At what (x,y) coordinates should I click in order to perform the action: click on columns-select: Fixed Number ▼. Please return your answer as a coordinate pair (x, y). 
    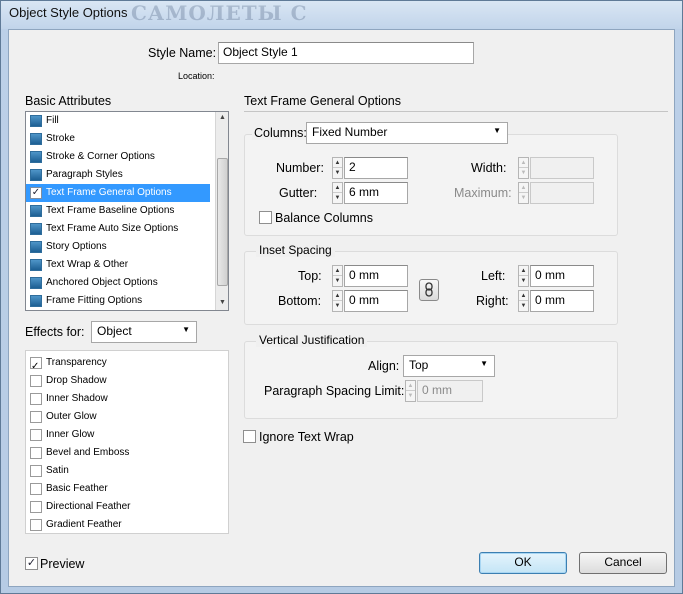
    Looking at the image, I should click on (407, 133).